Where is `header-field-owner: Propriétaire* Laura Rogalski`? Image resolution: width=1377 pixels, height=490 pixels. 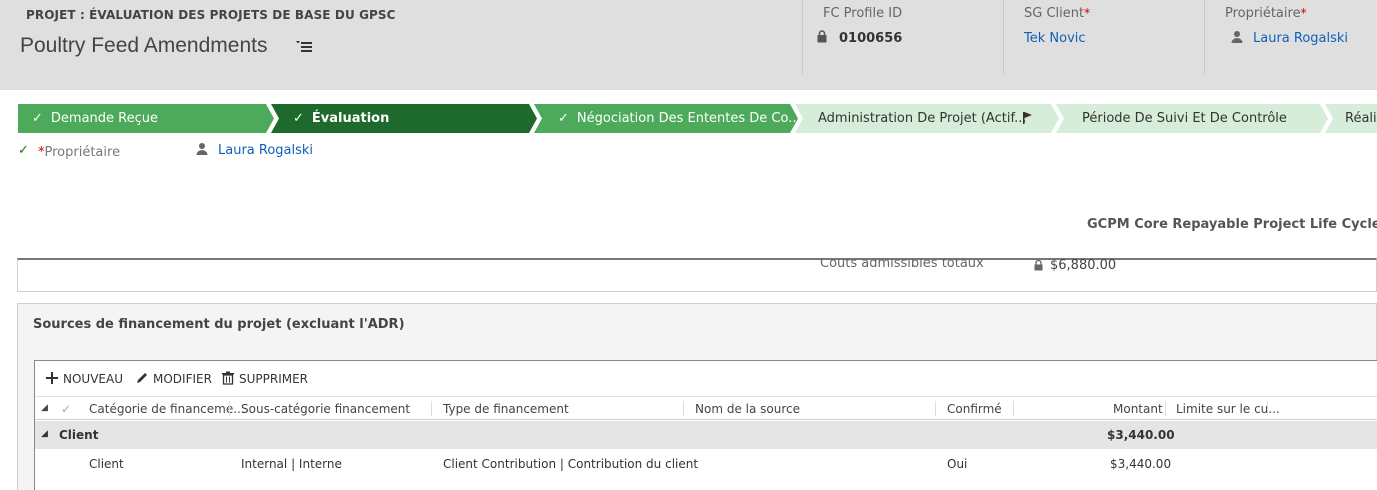
header-field-owner: Propriétaire* Laura Rogalski is located at coordinates (1290, 37).